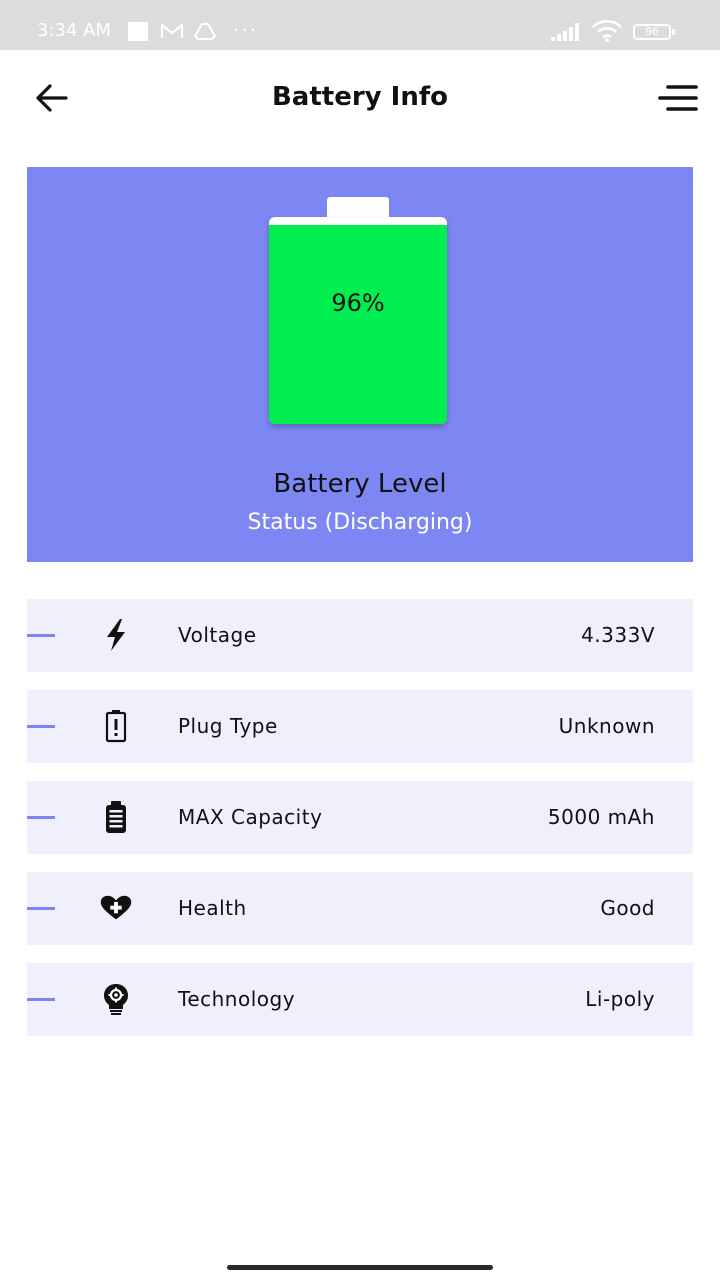  I want to click on plug-alert-icon, so click(116, 726).